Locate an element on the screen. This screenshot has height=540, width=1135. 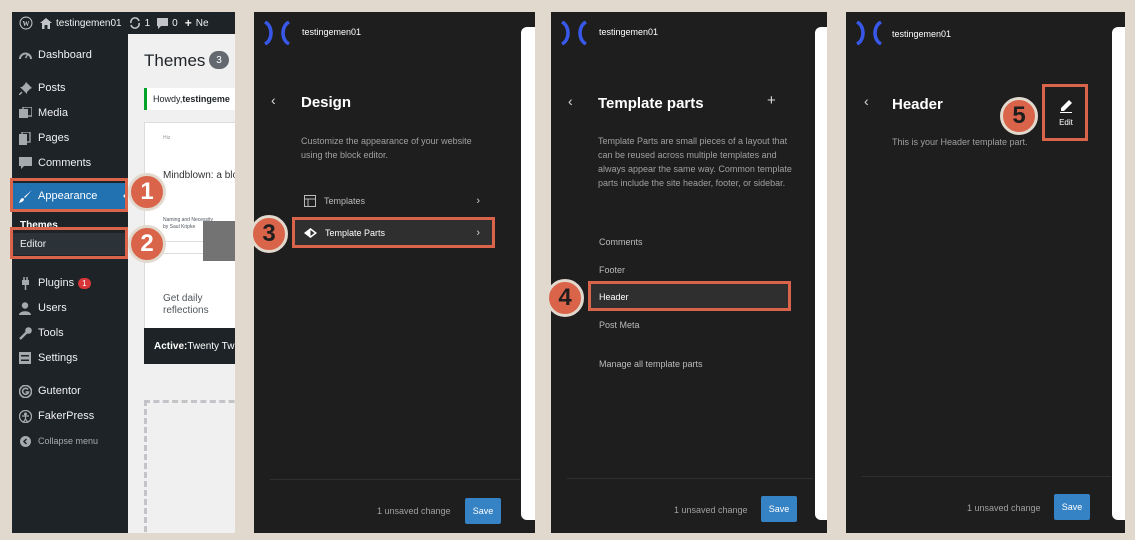
chevron-right-icon: › is located at coordinates (478, 201).